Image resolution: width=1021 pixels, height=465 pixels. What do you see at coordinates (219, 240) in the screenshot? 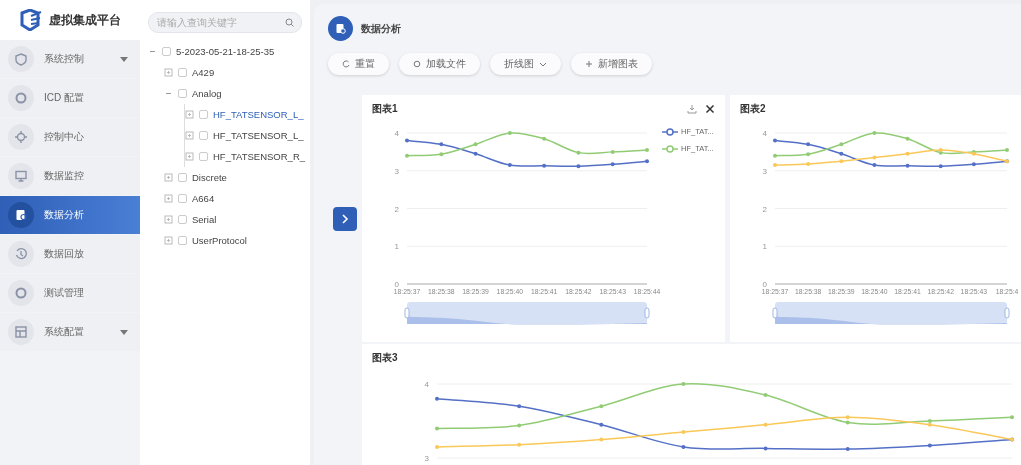
I see `tree-item: UserProtocol` at bounding box center [219, 240].